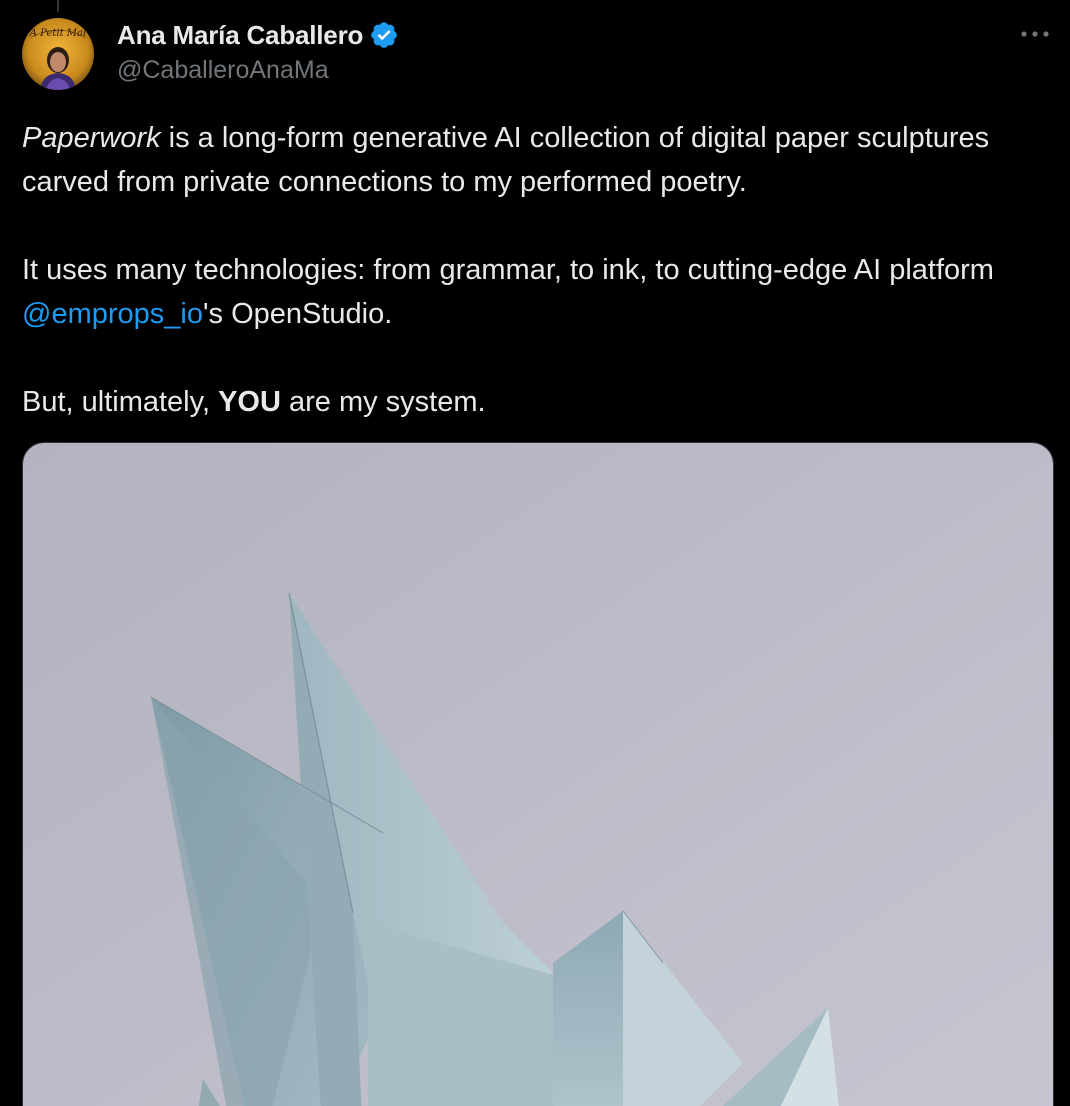 The image size is (1070, 1106). What do you see at coordinates (58, 54) in the screenshot?
I see `avatar: A Petit Mal` at bounding box center [58, 54].